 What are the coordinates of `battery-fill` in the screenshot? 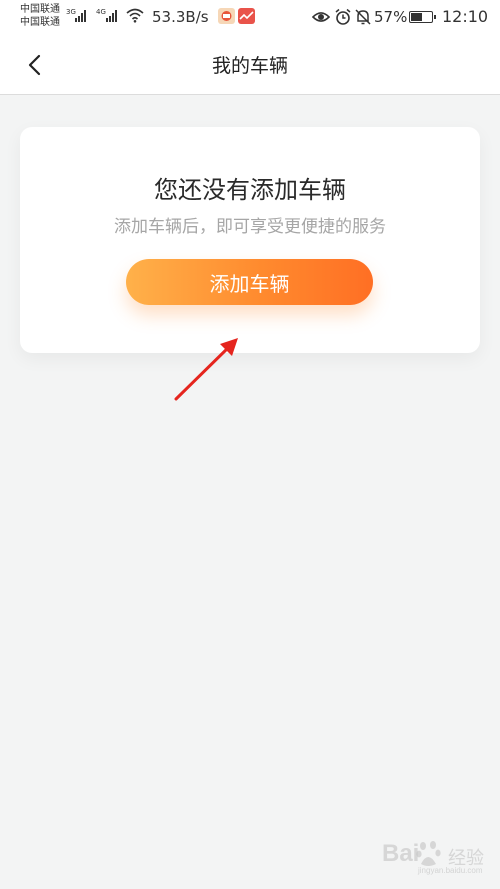 It's located at (416, 17).